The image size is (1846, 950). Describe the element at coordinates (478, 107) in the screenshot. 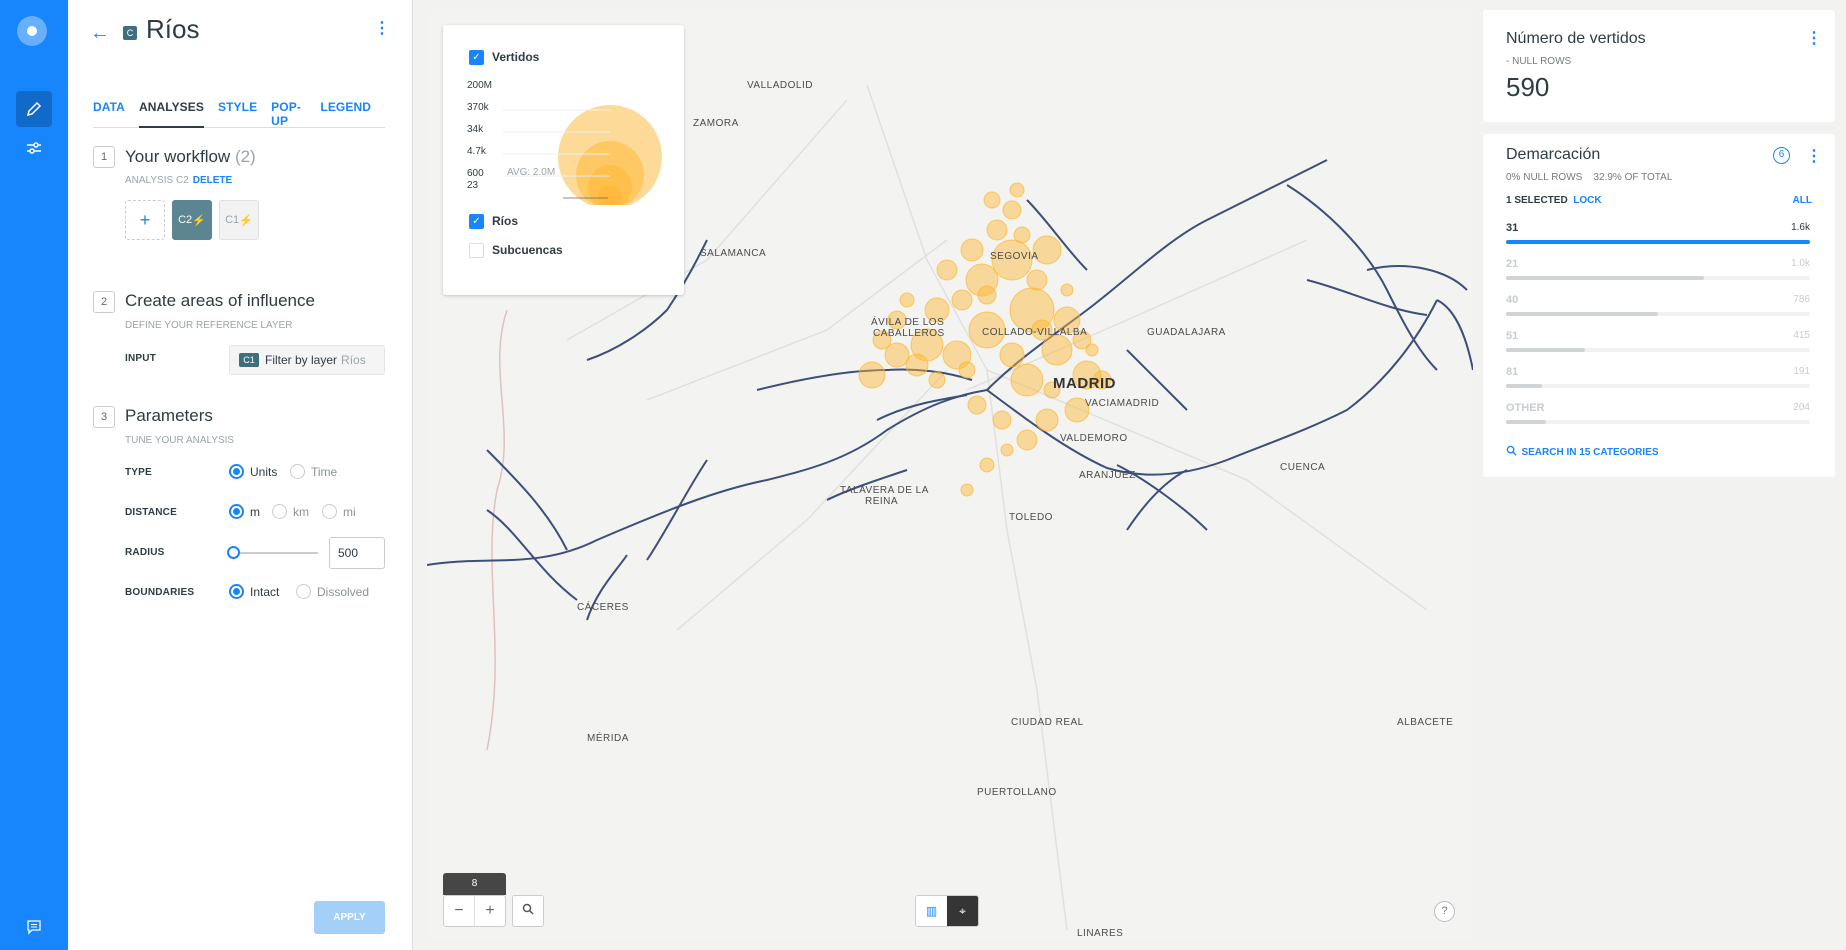

I see `legend-tick: 370k` at that location.